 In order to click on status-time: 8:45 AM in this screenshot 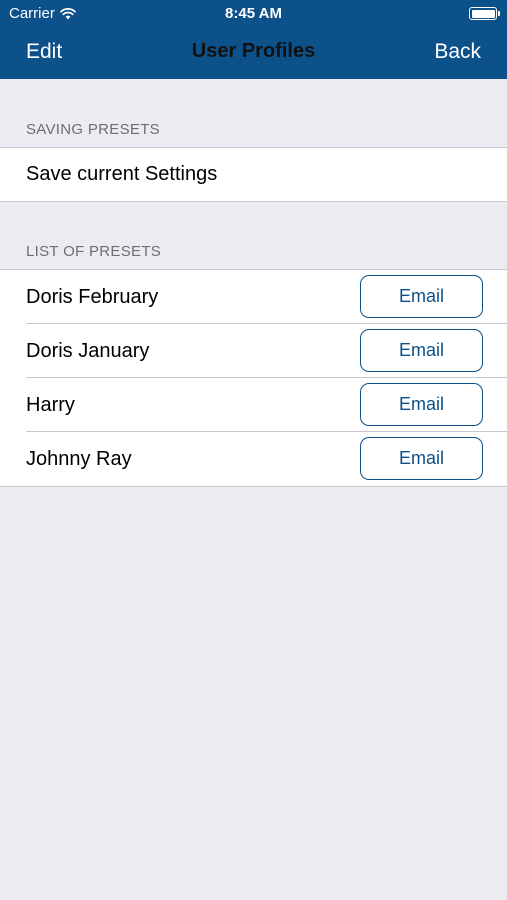, I will do `click(253, 13)`.